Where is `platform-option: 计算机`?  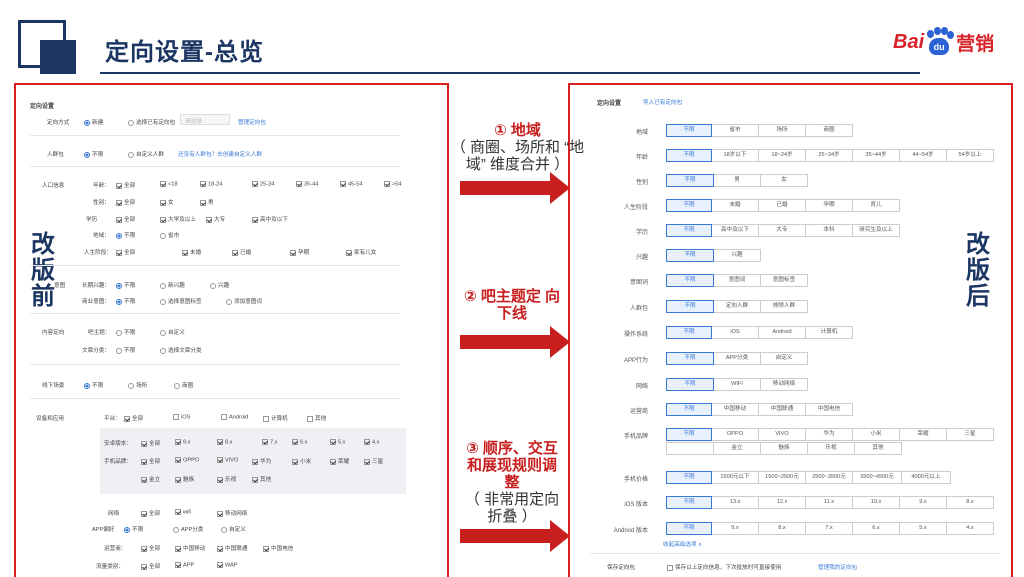 platform-option: 计算机 is located at coordinates (275, 418).